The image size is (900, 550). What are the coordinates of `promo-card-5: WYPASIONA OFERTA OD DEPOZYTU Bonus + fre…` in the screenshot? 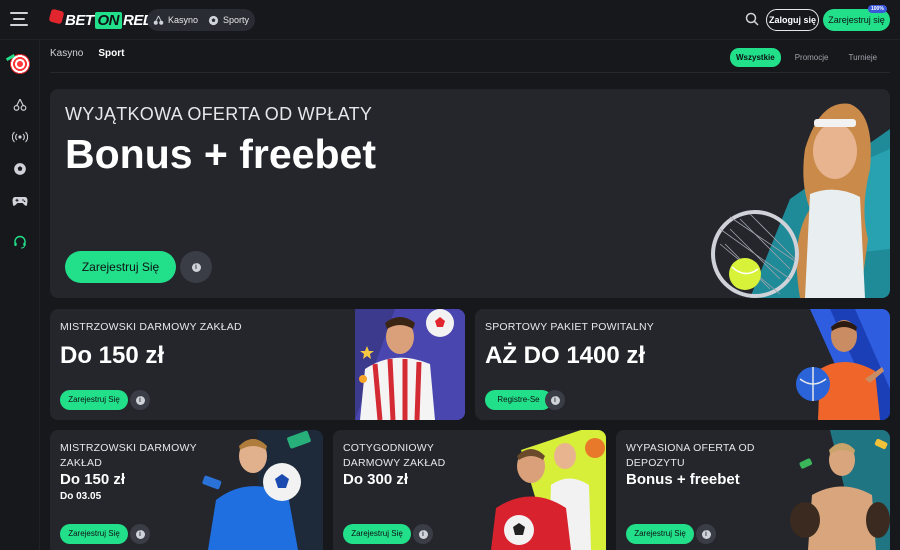 It's located at (753, 490).